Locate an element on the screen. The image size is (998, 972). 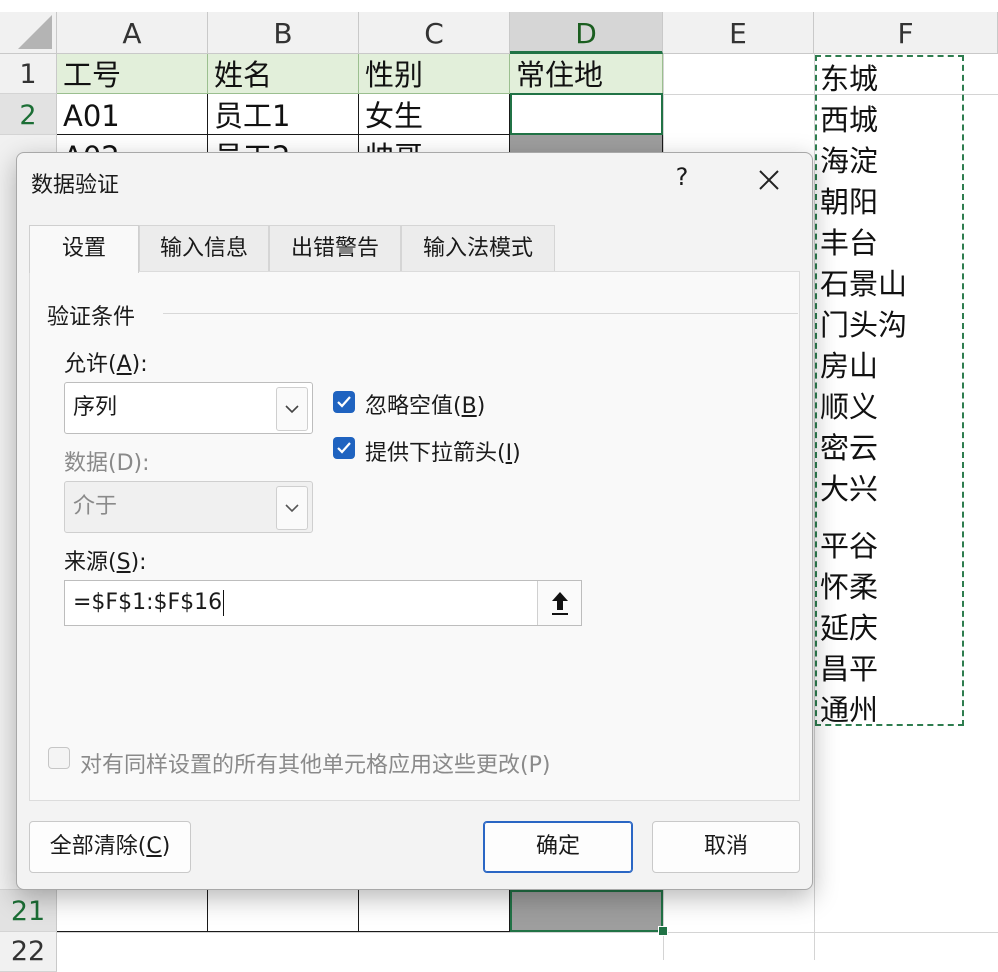
cell-d1: 常住地 is located at coordinates (586, 74).